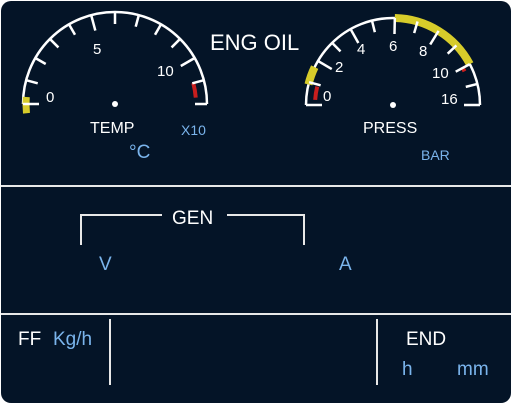  What do you see at coordinates (345, 264) in the screenshot?
I see `gen-amps-unit: A` at bounding box center [345, 264].